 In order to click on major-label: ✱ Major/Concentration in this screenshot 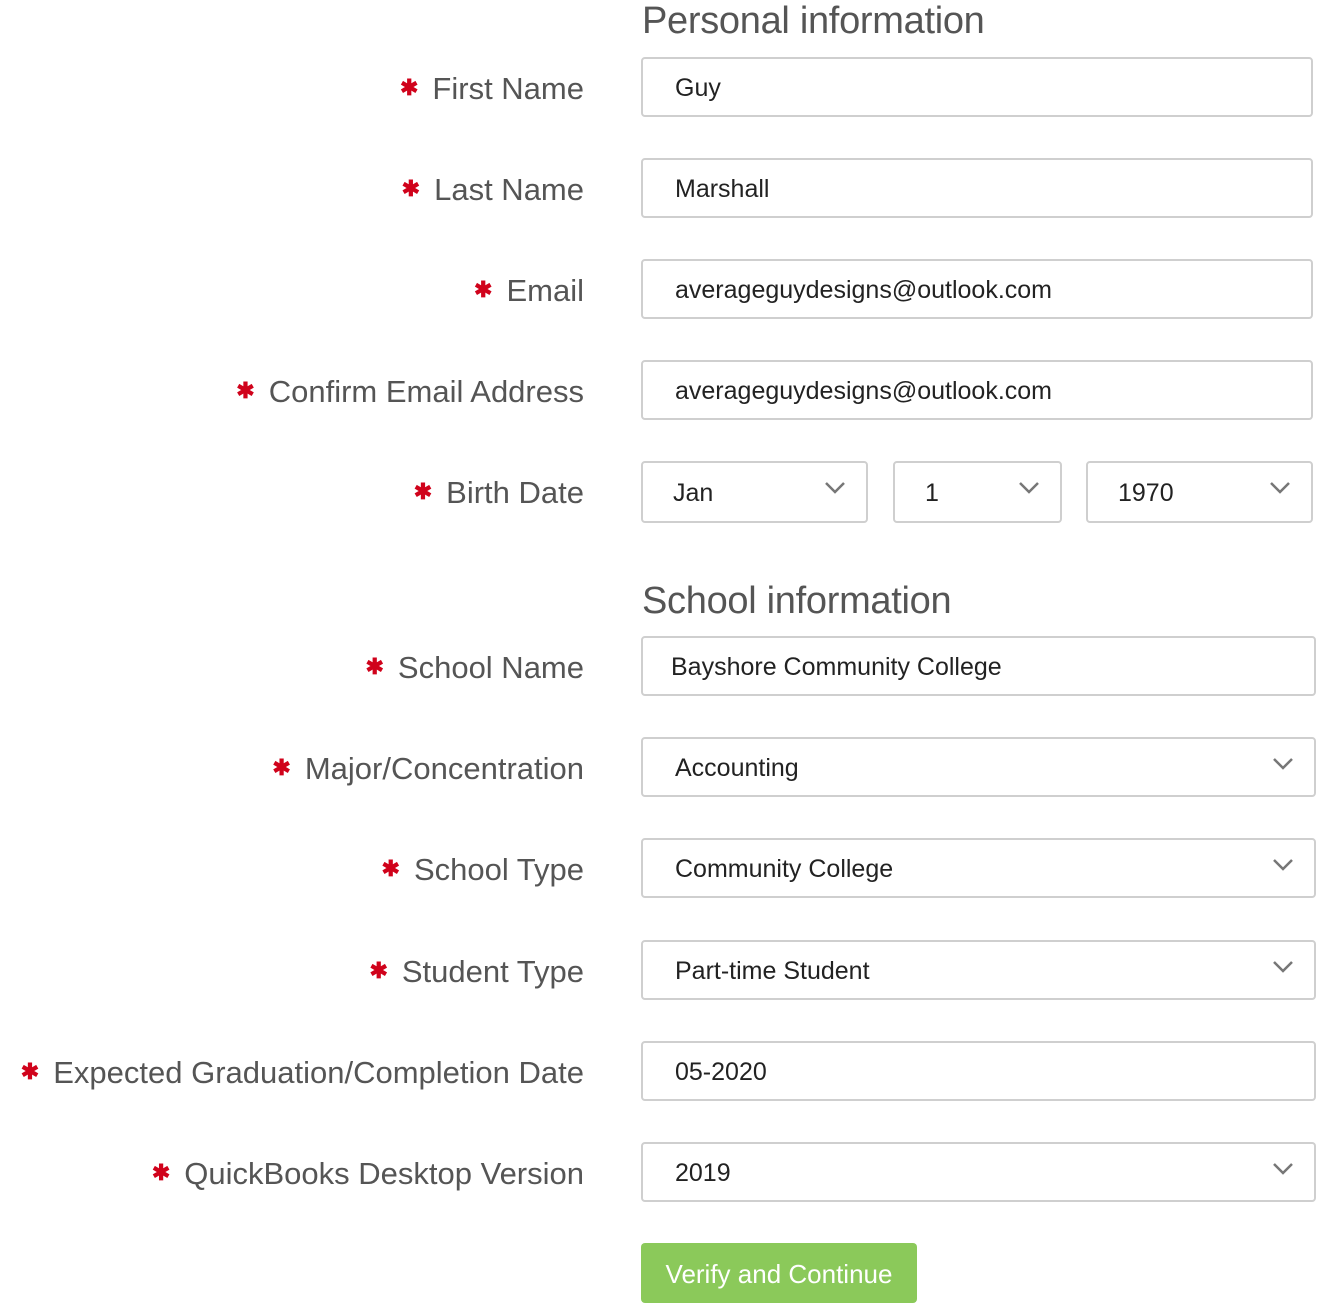, I will do `click(428, 769)`.